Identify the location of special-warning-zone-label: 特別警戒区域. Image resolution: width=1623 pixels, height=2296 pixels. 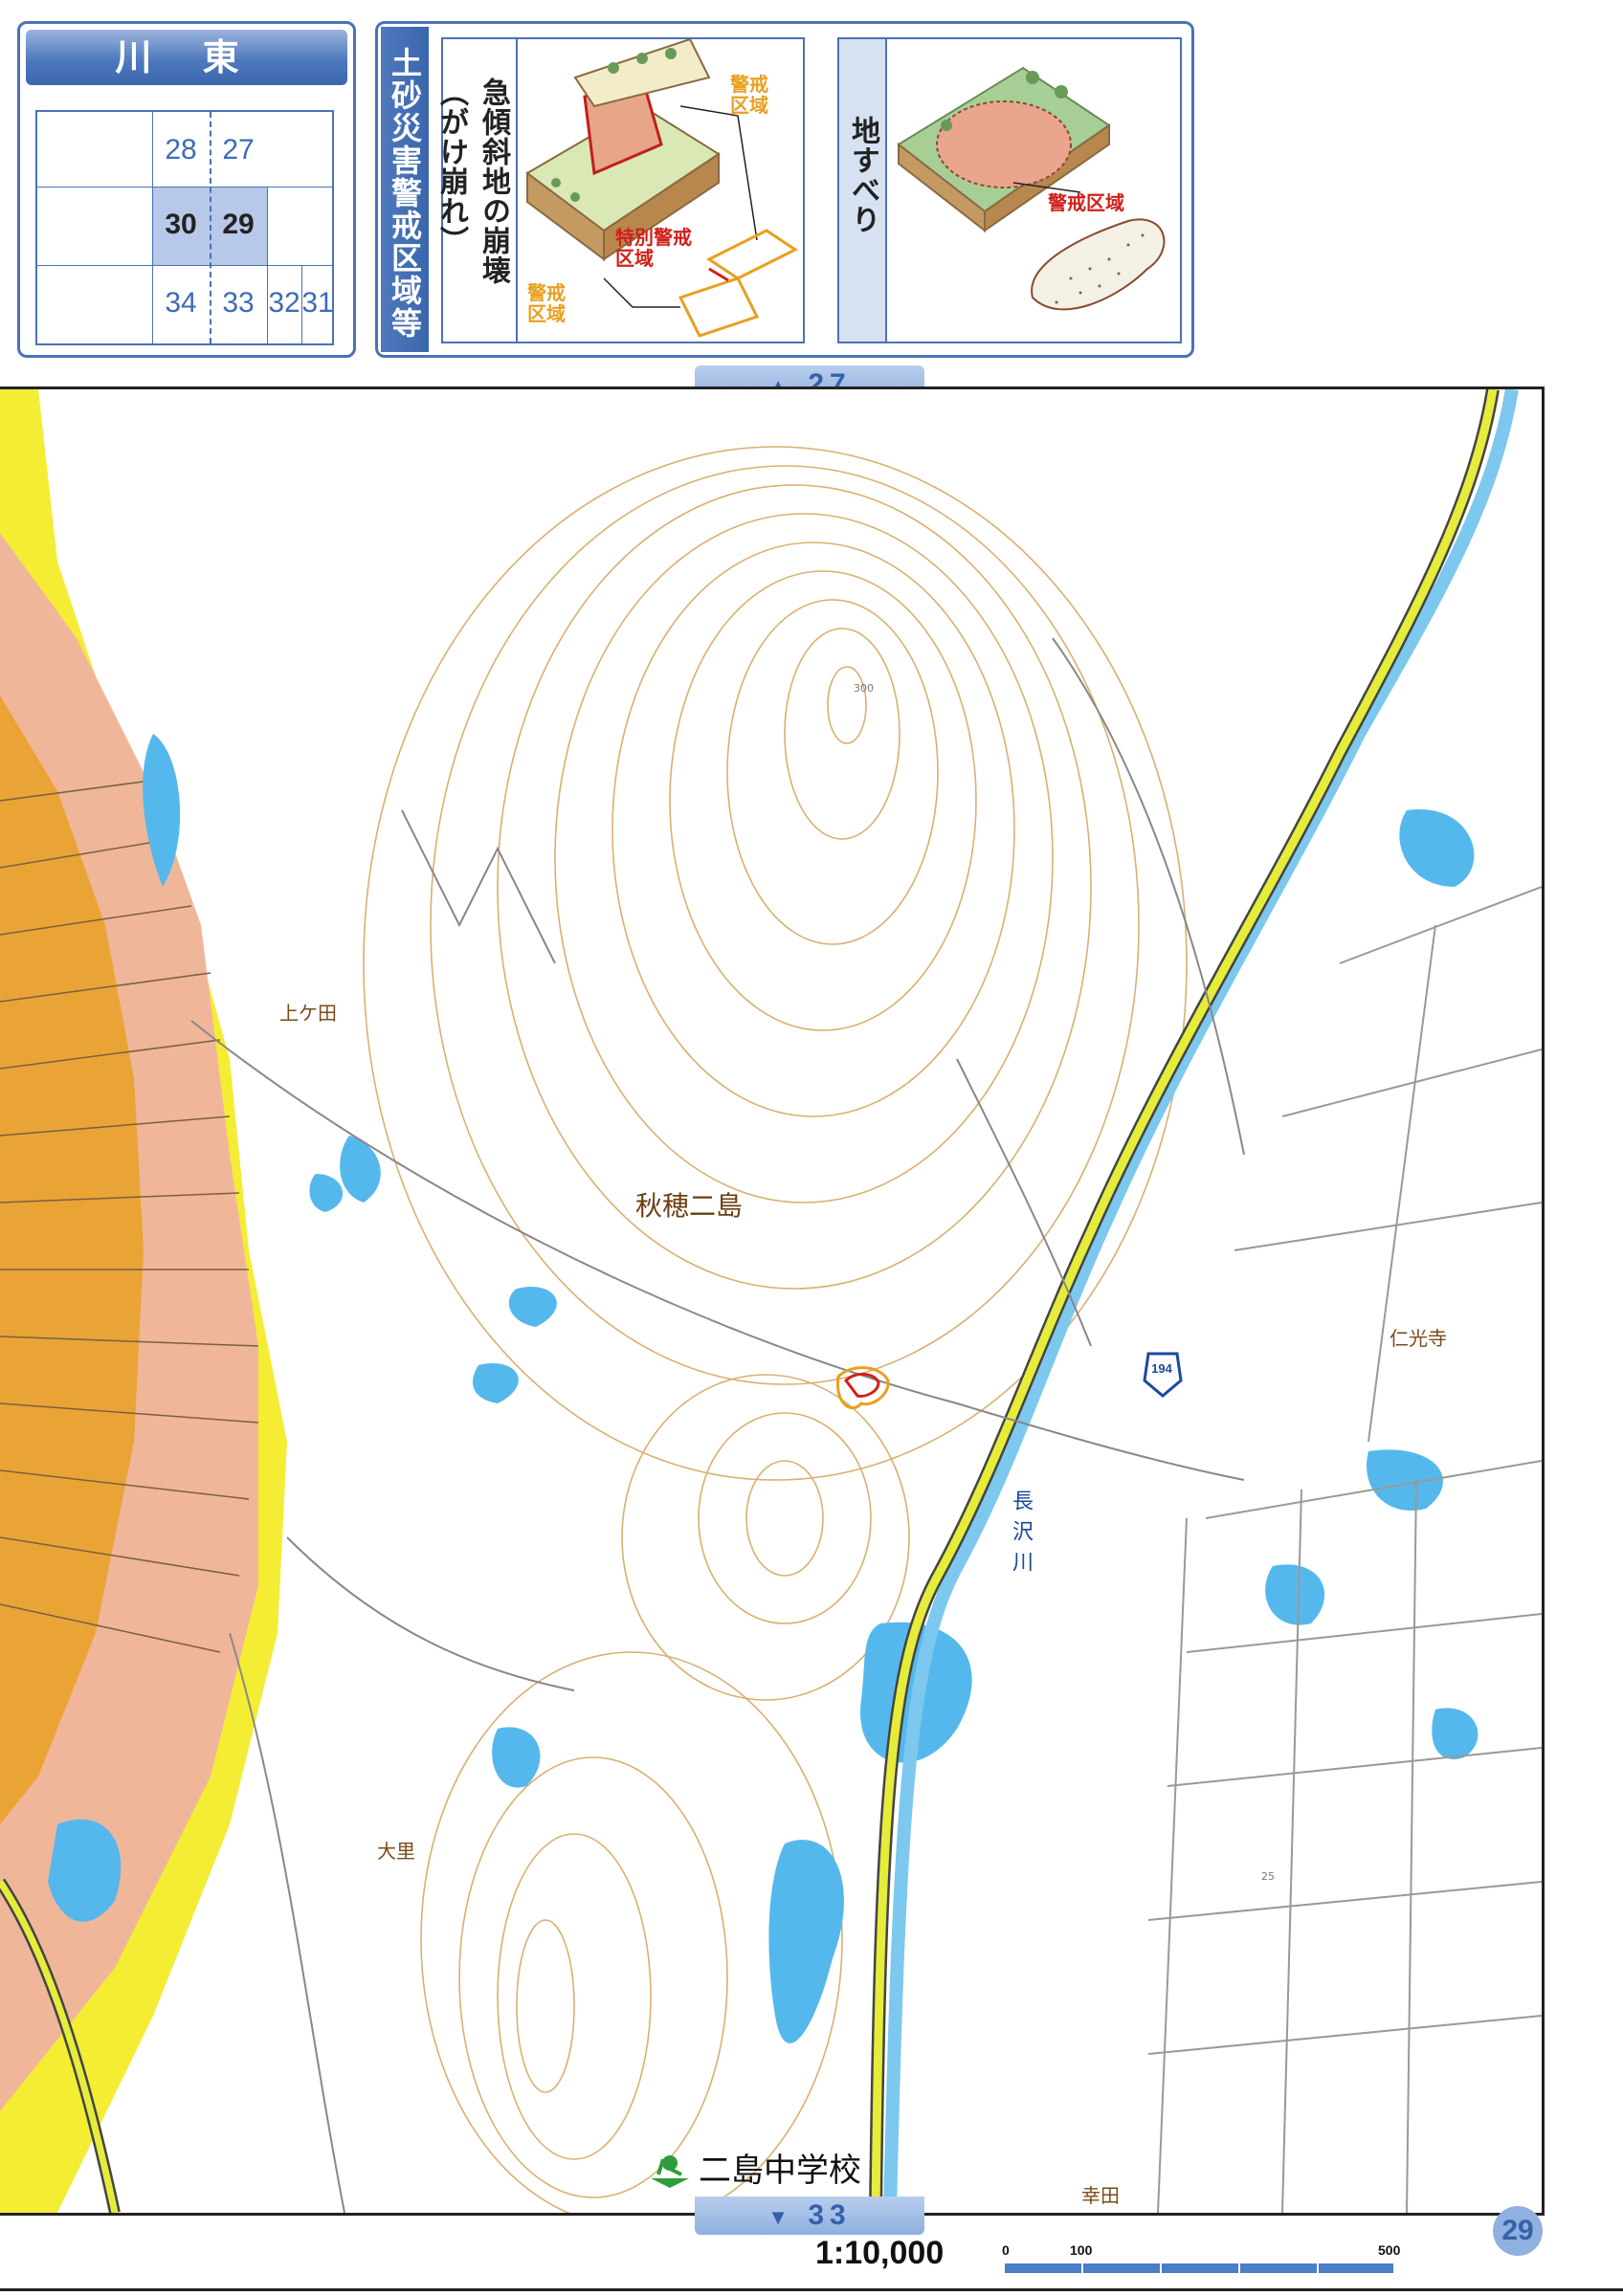
(653, 248).